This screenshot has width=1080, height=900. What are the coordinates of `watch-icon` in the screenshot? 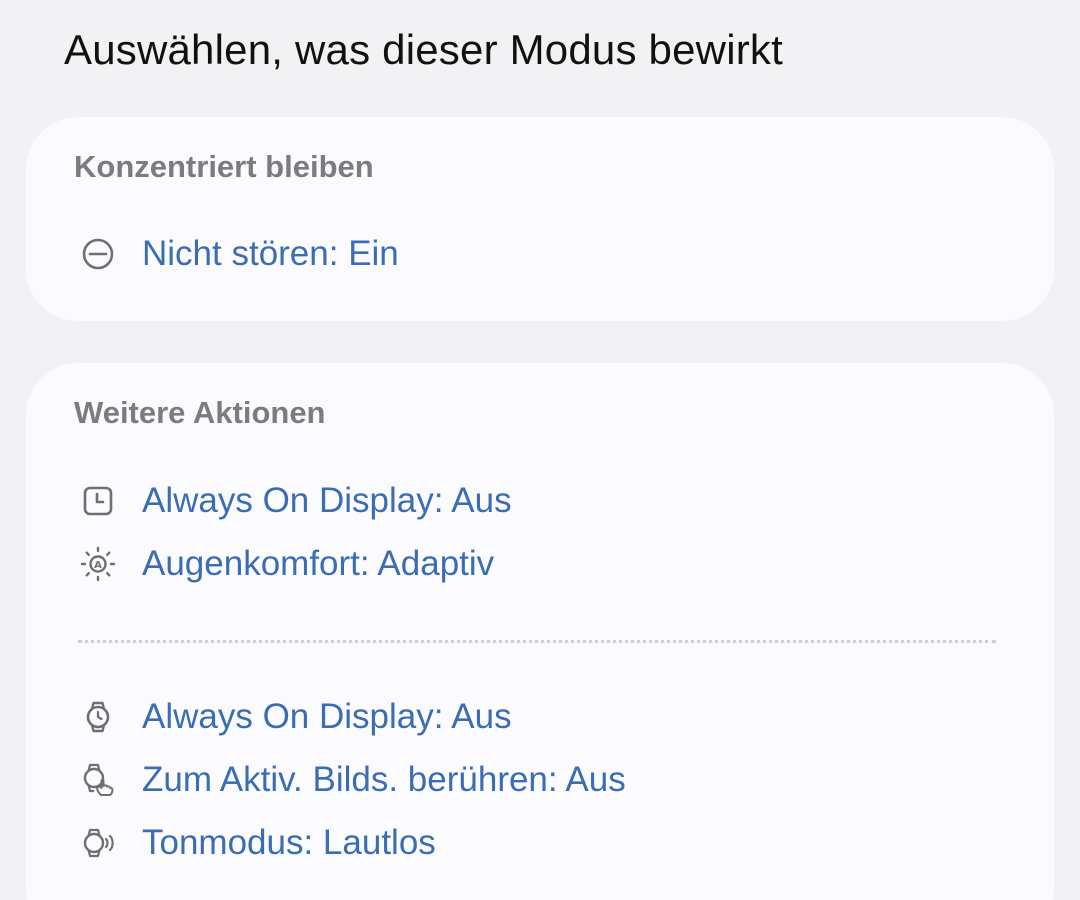 It's located at (98, 717).